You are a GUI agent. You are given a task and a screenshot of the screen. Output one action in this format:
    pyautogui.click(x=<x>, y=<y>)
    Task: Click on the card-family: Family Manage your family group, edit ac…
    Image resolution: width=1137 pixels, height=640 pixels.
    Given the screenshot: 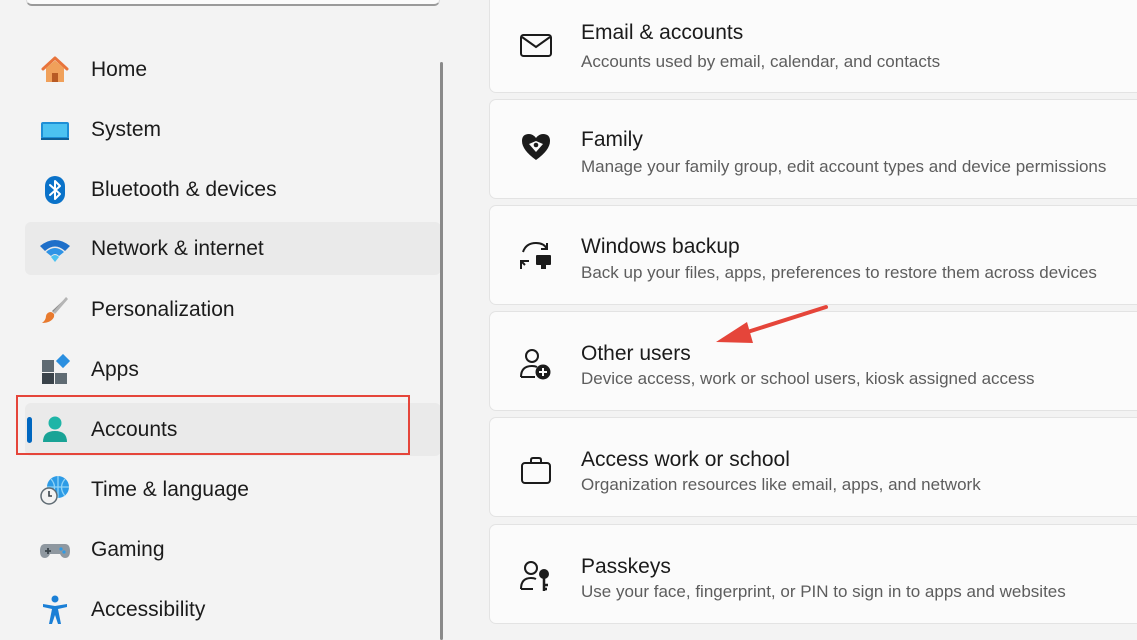 What is the action you would take?
    pyautogui.click(x=813, y=149)
    